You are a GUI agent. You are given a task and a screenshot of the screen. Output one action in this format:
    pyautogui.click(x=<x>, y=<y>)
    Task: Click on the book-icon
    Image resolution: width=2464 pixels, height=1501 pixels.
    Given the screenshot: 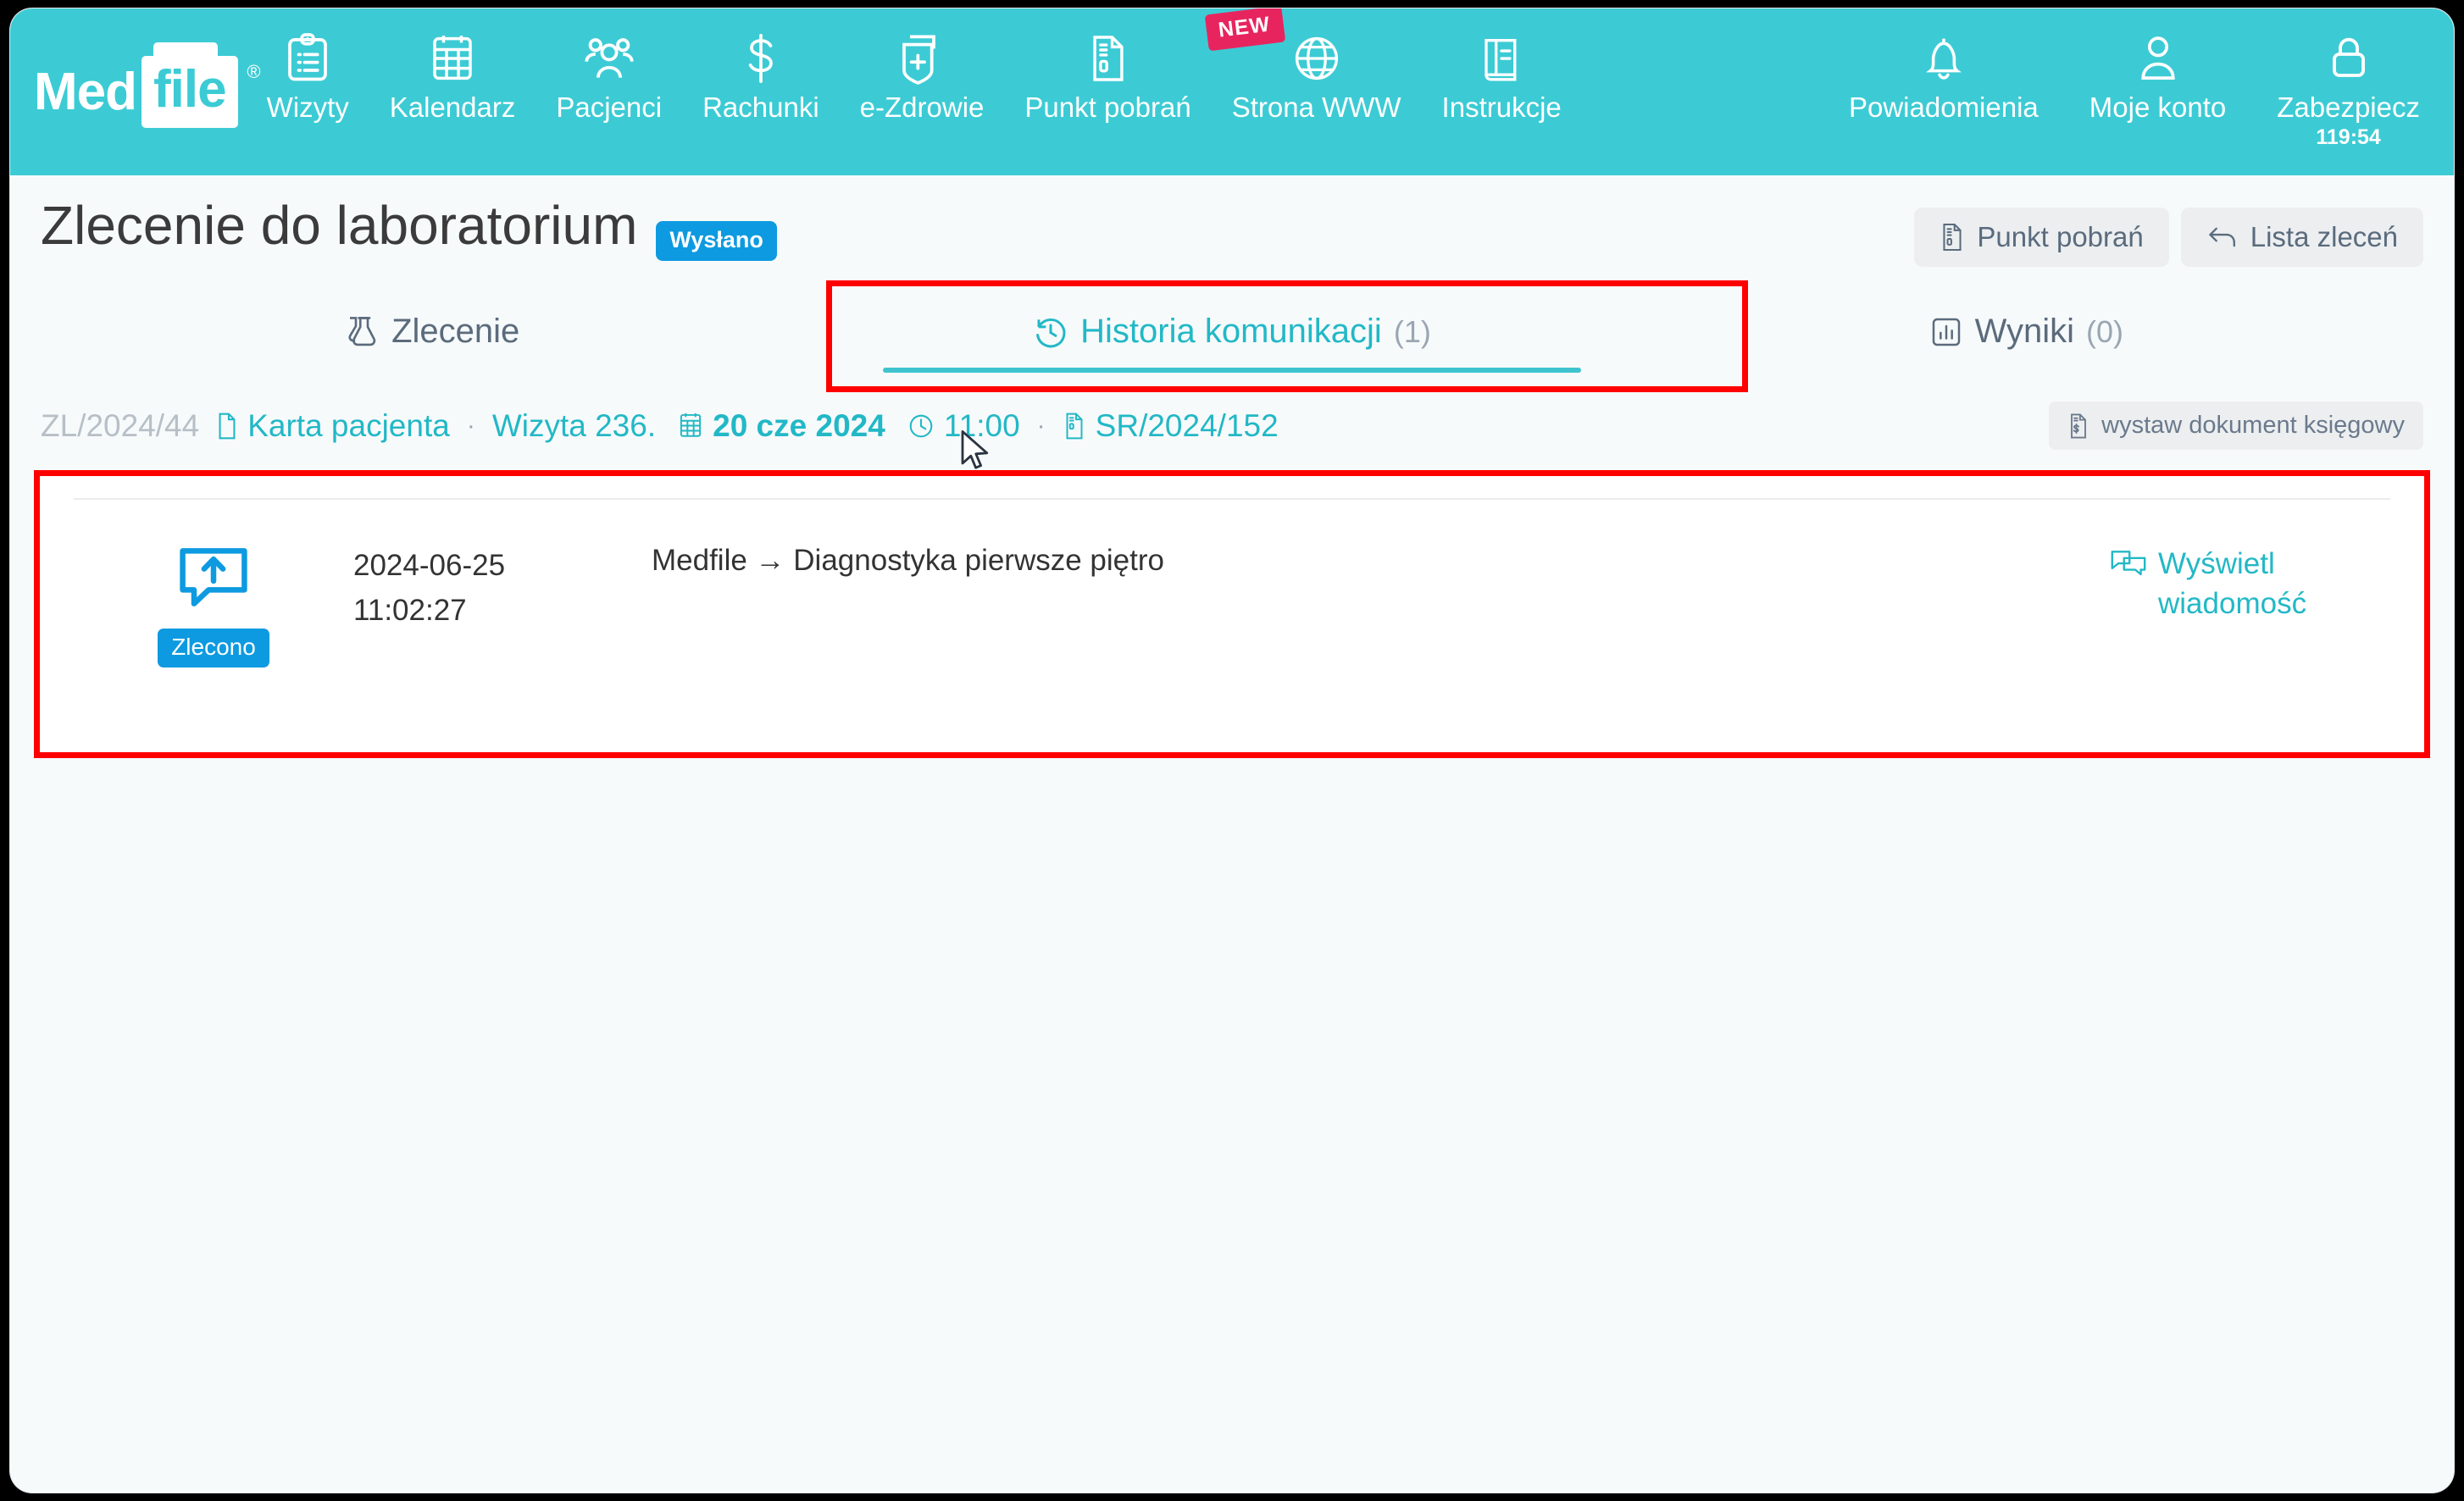 What is the action you would take?
    pyautogui.click(x=1501, y=58)
    